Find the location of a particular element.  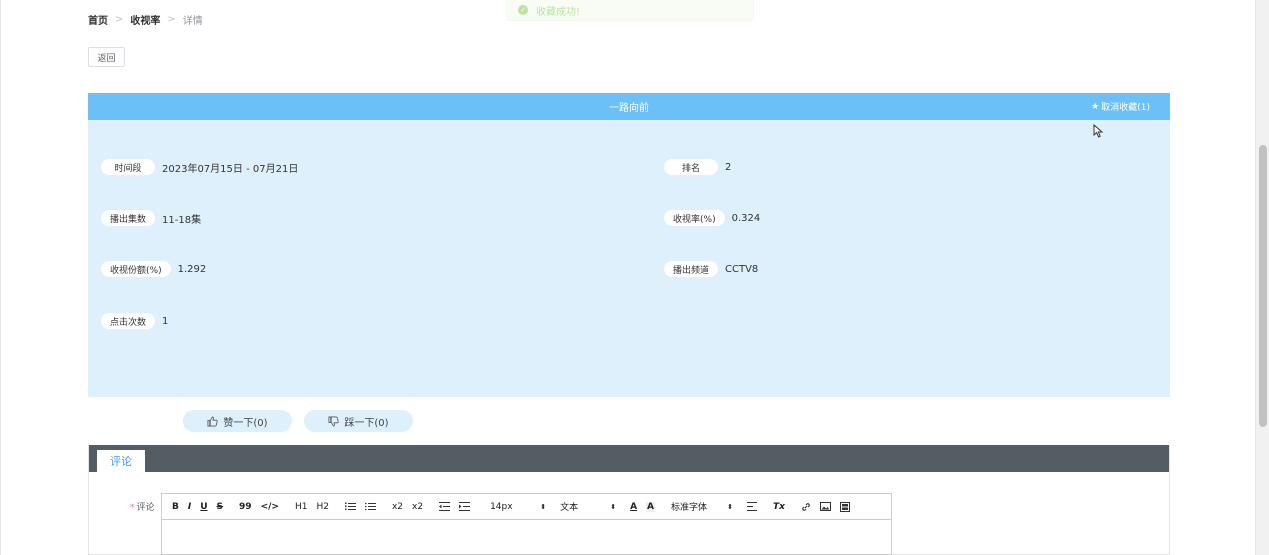

font-size-value: 14px is located at coordinates (501, 506).